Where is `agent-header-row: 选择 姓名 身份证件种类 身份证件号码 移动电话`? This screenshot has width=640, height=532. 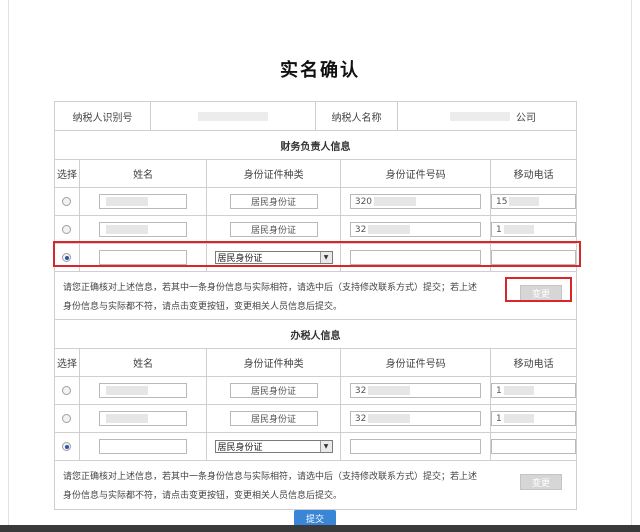
agent-header-row: 选择 姓名 身份证件种类 身份证件号码 移动电话 is located at coordinates (315, 363).